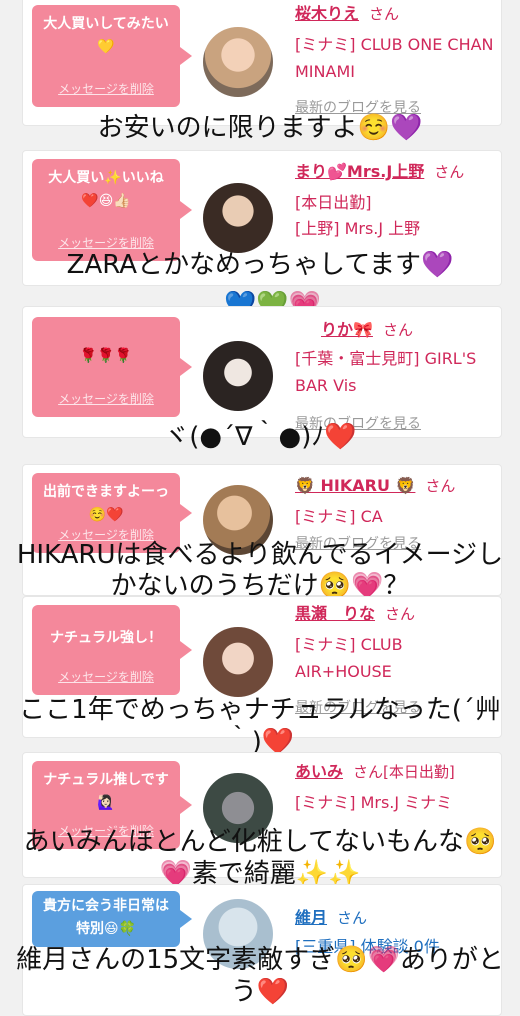 The image size is (520, 1016). Describe the element at coordinates (260, 265) in the screenshot. I see `caption-text: ZARAとかなめっちゃしてます💜` at that location.